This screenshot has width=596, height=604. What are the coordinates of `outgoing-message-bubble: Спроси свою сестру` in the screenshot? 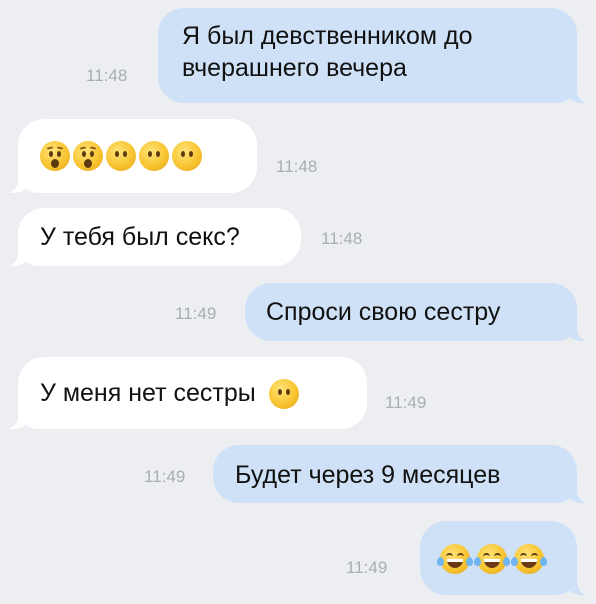 It's located at (418, 312).